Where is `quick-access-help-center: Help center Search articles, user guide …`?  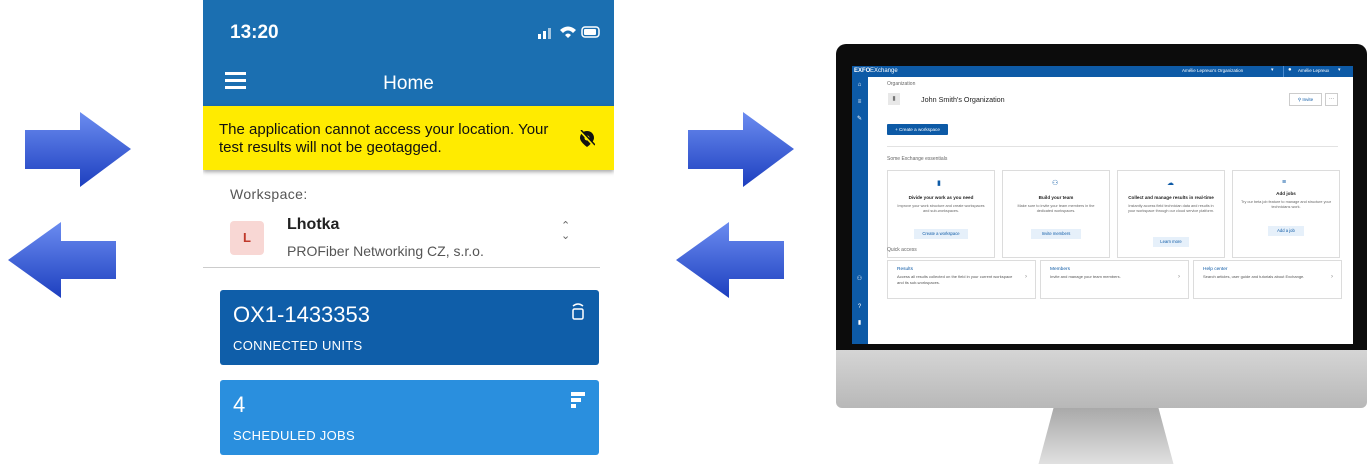 quick-access-help-center: Help center Search articles, user guide … is located at coordinates (1267, 279).